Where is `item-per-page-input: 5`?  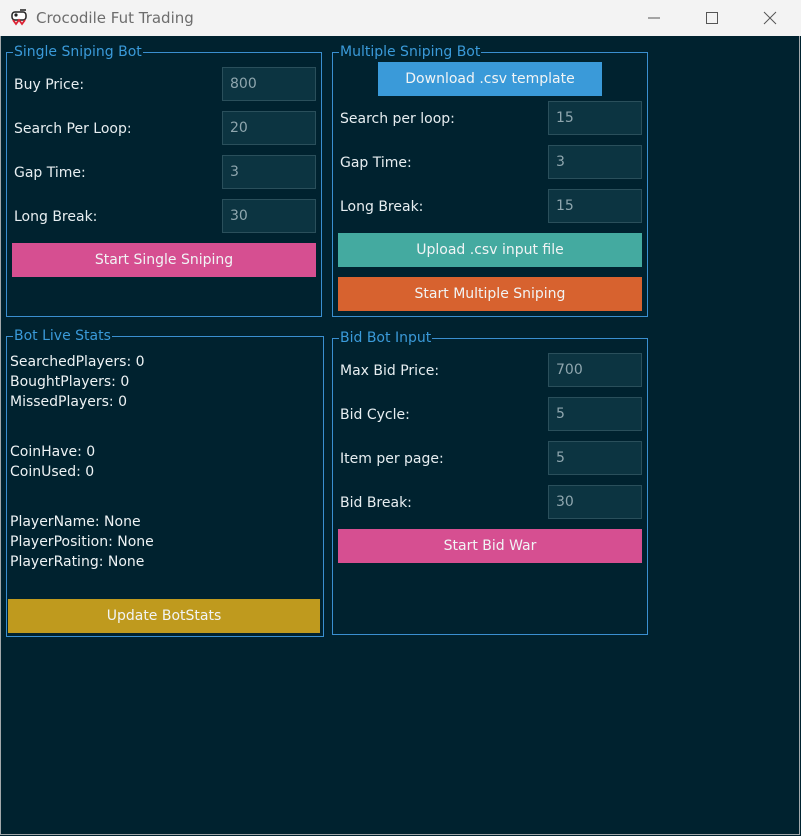 item-per-page-input: 5 is located at coordinates (595, 458).